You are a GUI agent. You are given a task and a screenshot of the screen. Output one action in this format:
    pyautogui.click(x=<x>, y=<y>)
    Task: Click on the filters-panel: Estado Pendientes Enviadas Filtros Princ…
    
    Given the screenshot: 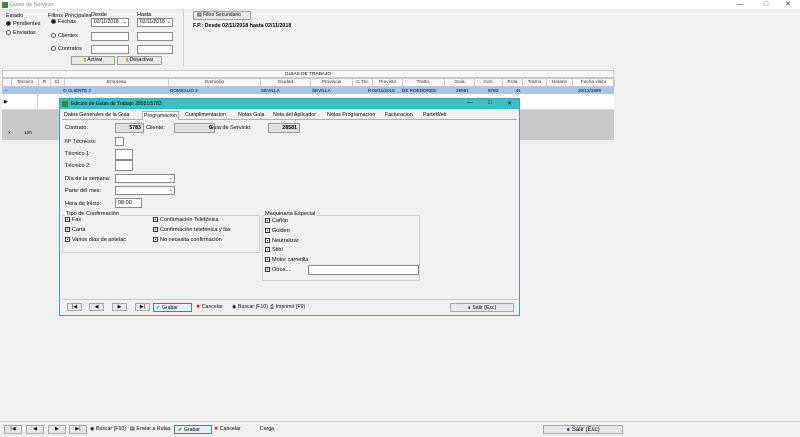 What is the action you would take?
    pyautogui.click(x=92, y=38)
    